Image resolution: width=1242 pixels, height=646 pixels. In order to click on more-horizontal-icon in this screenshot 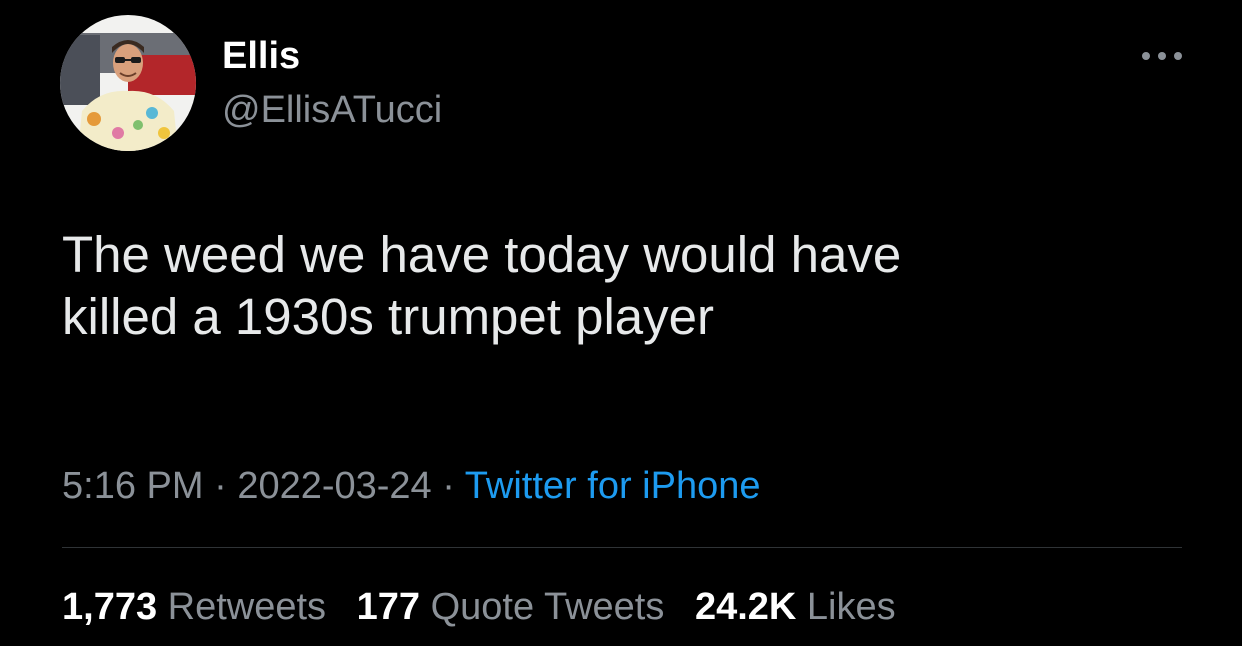, I will do `click(1162, 56)`.